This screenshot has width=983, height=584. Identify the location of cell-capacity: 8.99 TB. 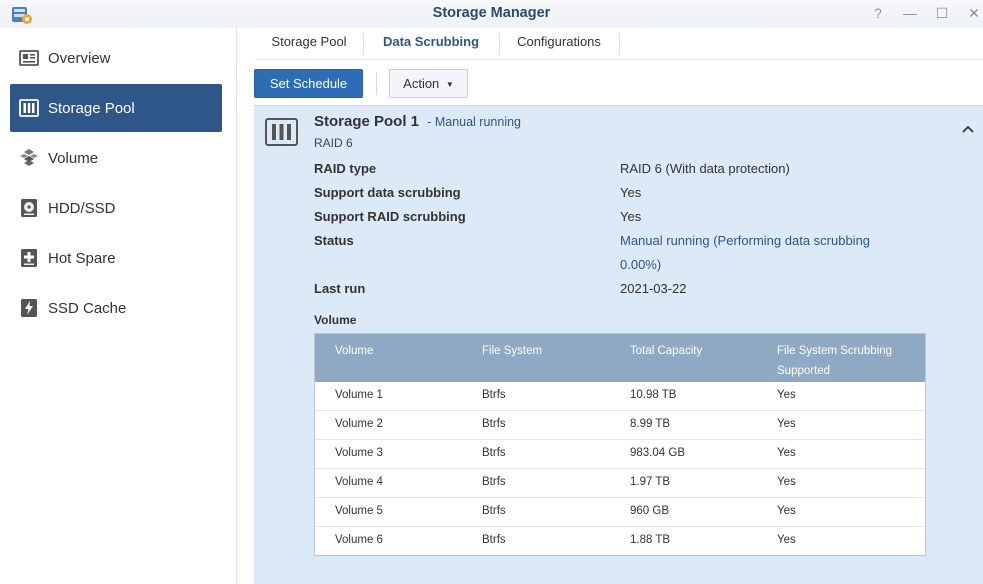
(650, 424).